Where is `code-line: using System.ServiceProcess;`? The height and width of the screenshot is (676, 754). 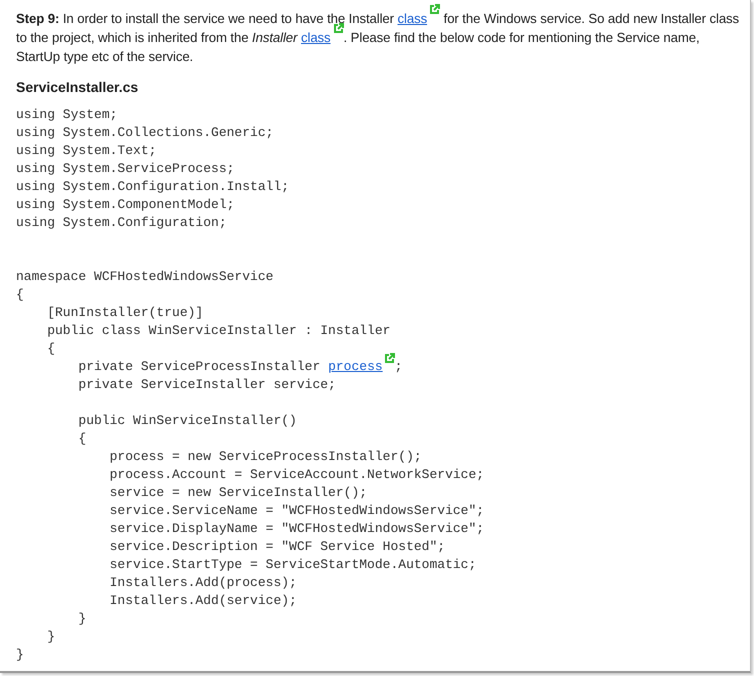 code-line: using System.ServiceProcess; is located at coordinates (126, 169).